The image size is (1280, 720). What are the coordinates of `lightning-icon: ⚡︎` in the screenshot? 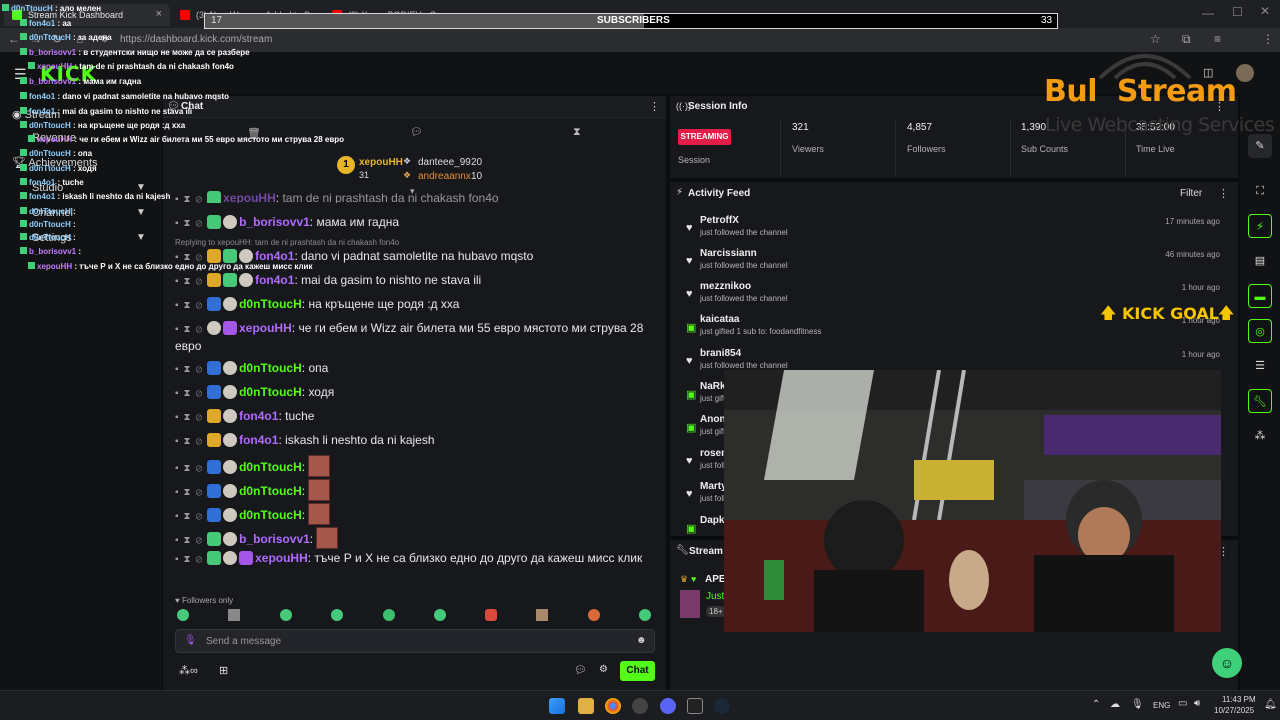 It's located at (1260, 226).